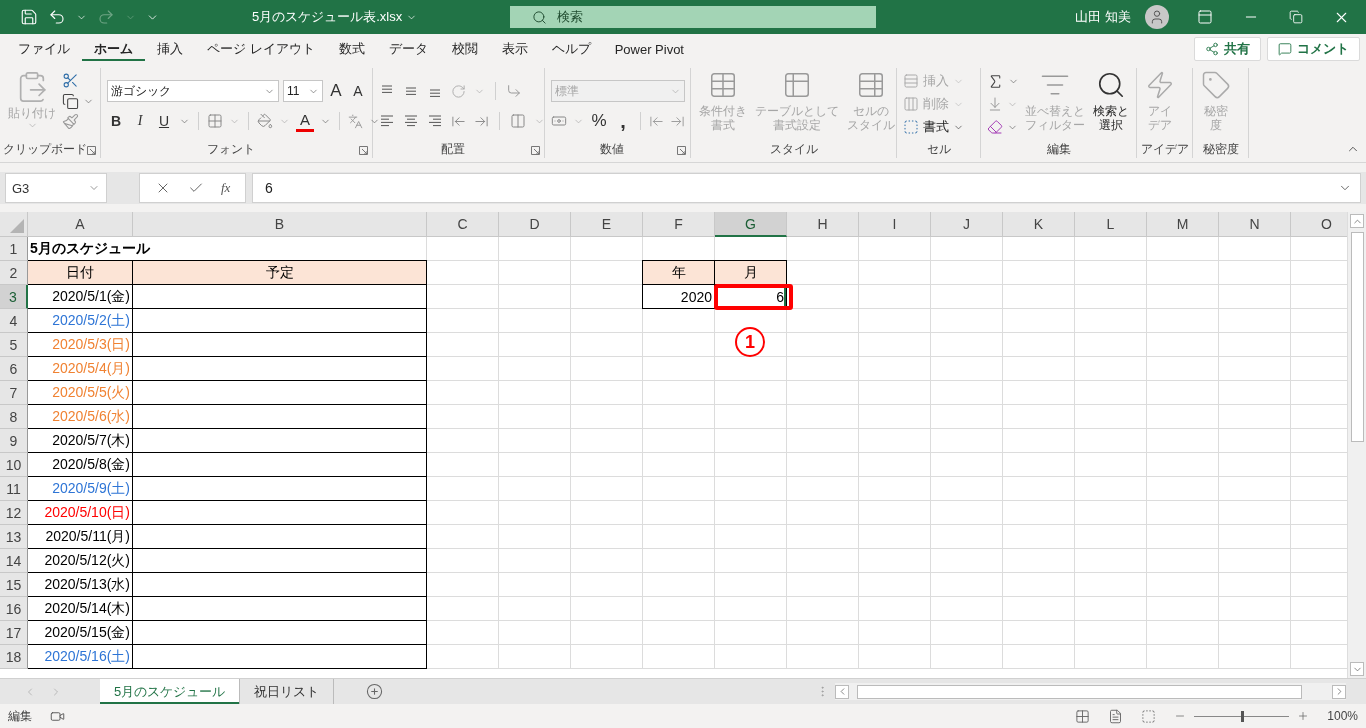 This screenshot has height=728, width=1366. What do you see at coordinates (678, 297) in the screenshot?
I see `table-cell: 2020` at bounding box center [678, 297].